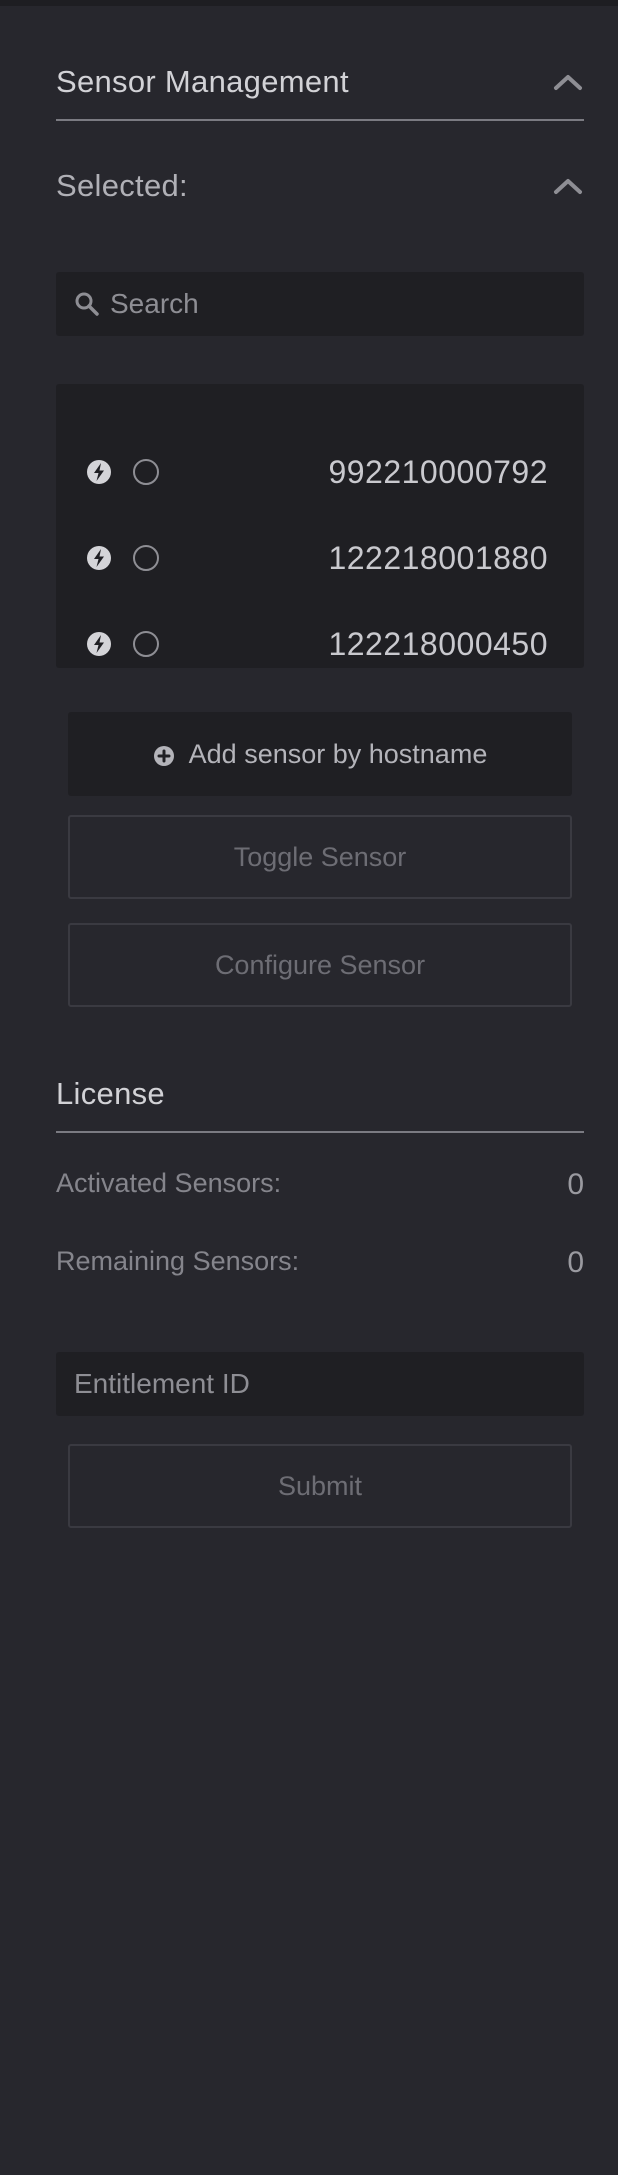 Image resolution: width=618 pixels, height=2175 pixels. What do you see at coordinates (320, 1094) in the screenshot?
I see `license-header: License` at bounding box center [320, 1094].